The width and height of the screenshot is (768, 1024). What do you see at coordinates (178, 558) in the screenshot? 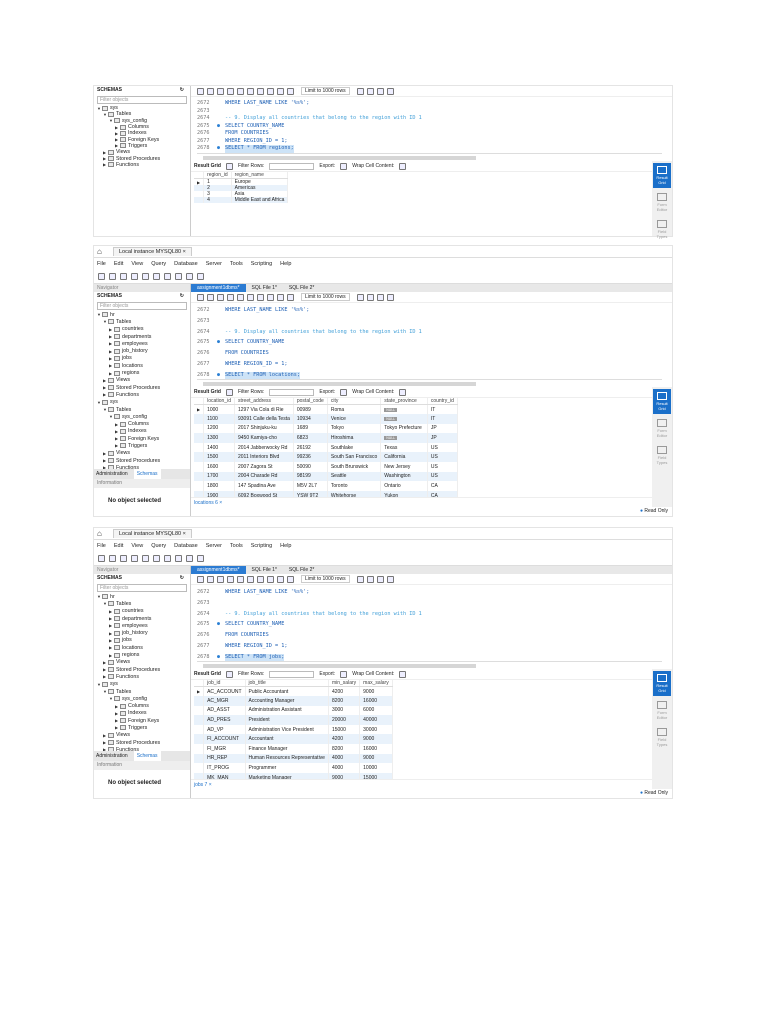
I see `create-function-icon` at bounding box center [178, 558].